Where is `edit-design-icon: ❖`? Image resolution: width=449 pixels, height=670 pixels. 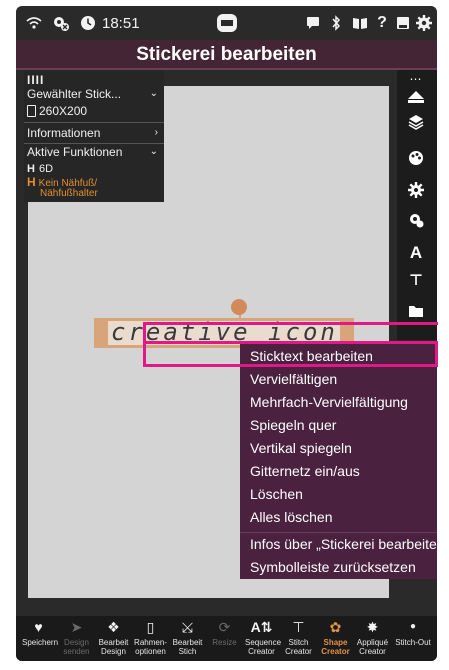 edit-design-icon: ❖ is located at coordinates (113, 627).